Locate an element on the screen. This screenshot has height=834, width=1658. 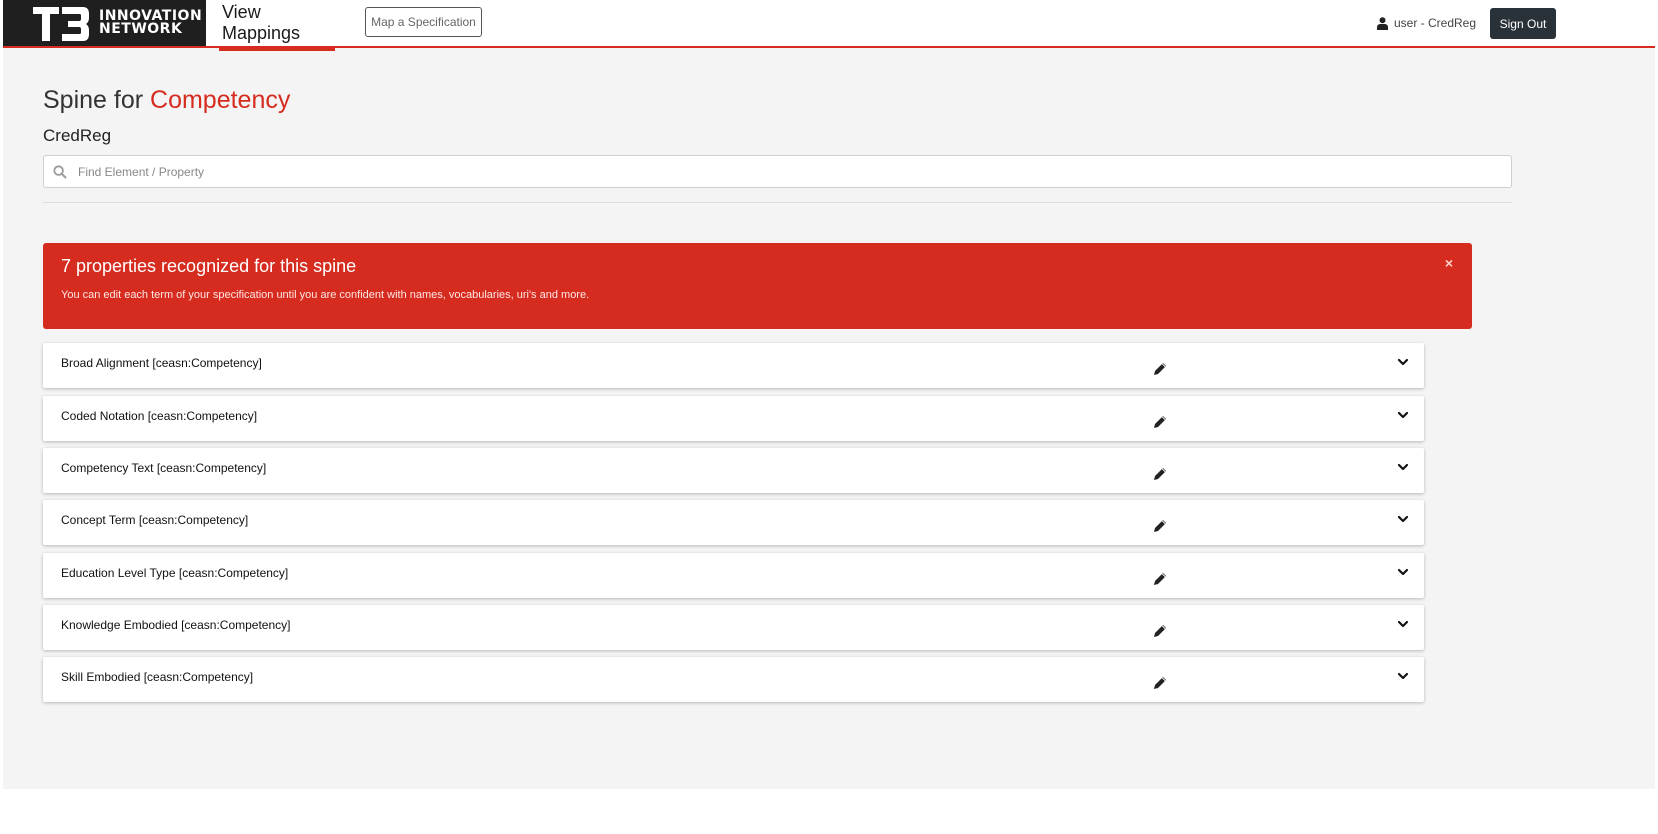
nav-view-mappings: View Mappings is located at coordinates (280, 23).